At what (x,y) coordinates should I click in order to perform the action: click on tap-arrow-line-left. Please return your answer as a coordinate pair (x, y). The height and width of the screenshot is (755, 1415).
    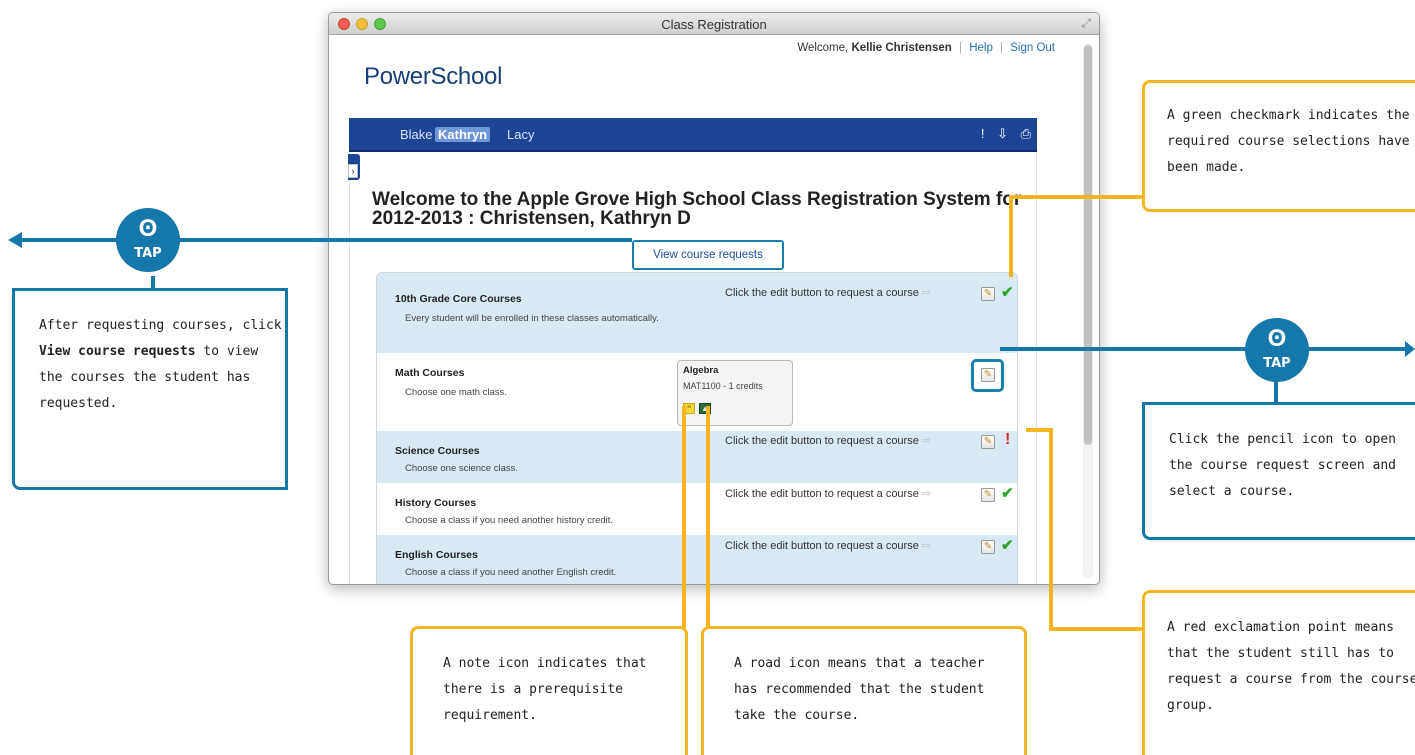
    Looking at the image, I should click on (325, 240).